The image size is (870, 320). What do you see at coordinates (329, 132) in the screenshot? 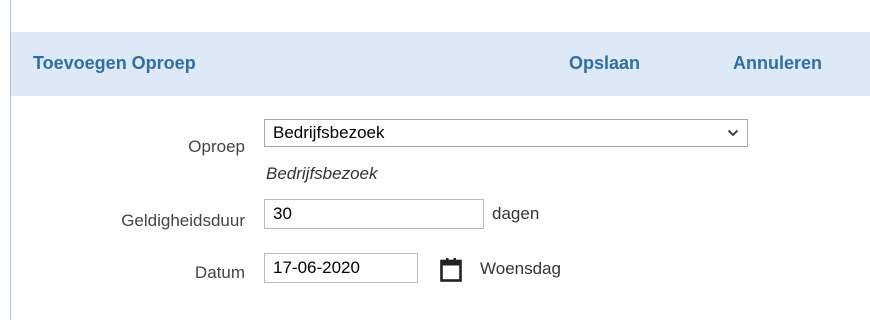
I see `oproep-select-value: Bedrijfsbezoek` at bounding box center [329, 132].